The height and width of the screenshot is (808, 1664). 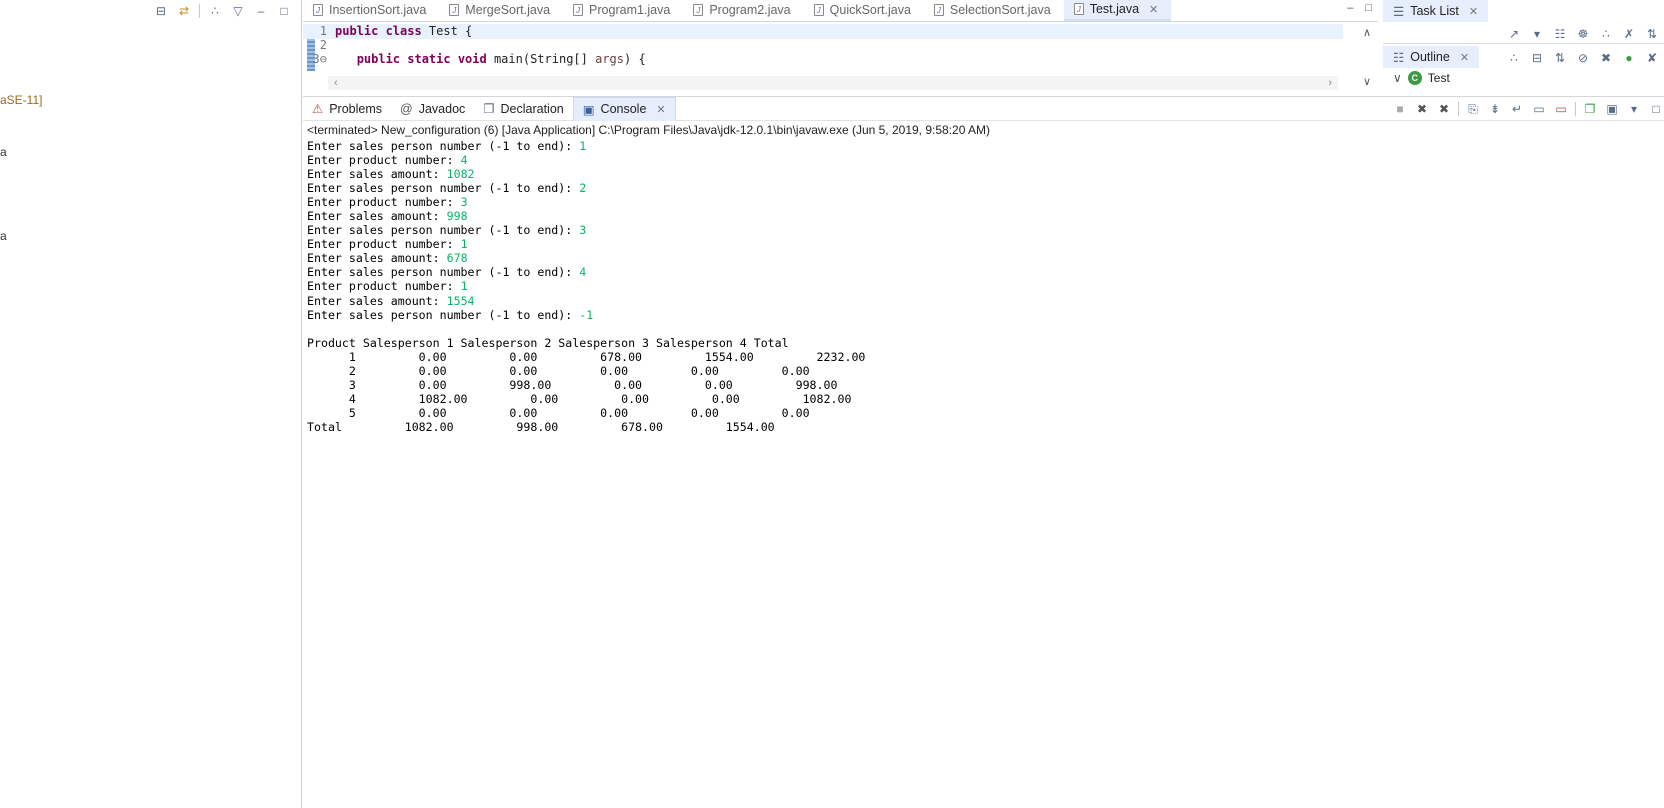 I want to click on synchronize-icon: ⇅, so click(x=1652, y=34).